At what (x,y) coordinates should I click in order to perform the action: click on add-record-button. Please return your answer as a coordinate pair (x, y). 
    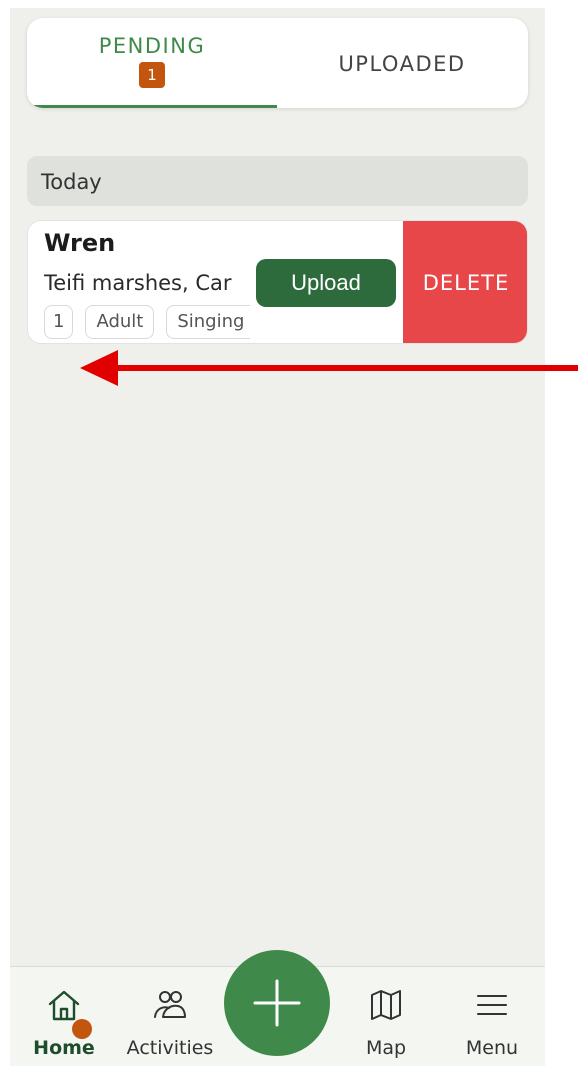
    Looking at the image, I should click on (277, 1003).